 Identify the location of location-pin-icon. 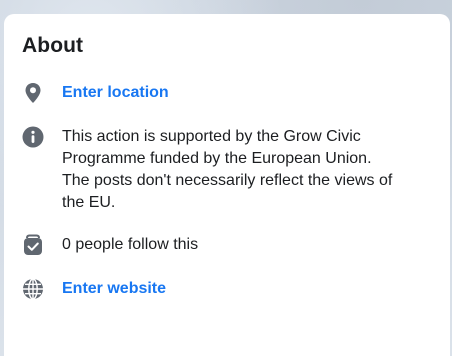
(33, 93).